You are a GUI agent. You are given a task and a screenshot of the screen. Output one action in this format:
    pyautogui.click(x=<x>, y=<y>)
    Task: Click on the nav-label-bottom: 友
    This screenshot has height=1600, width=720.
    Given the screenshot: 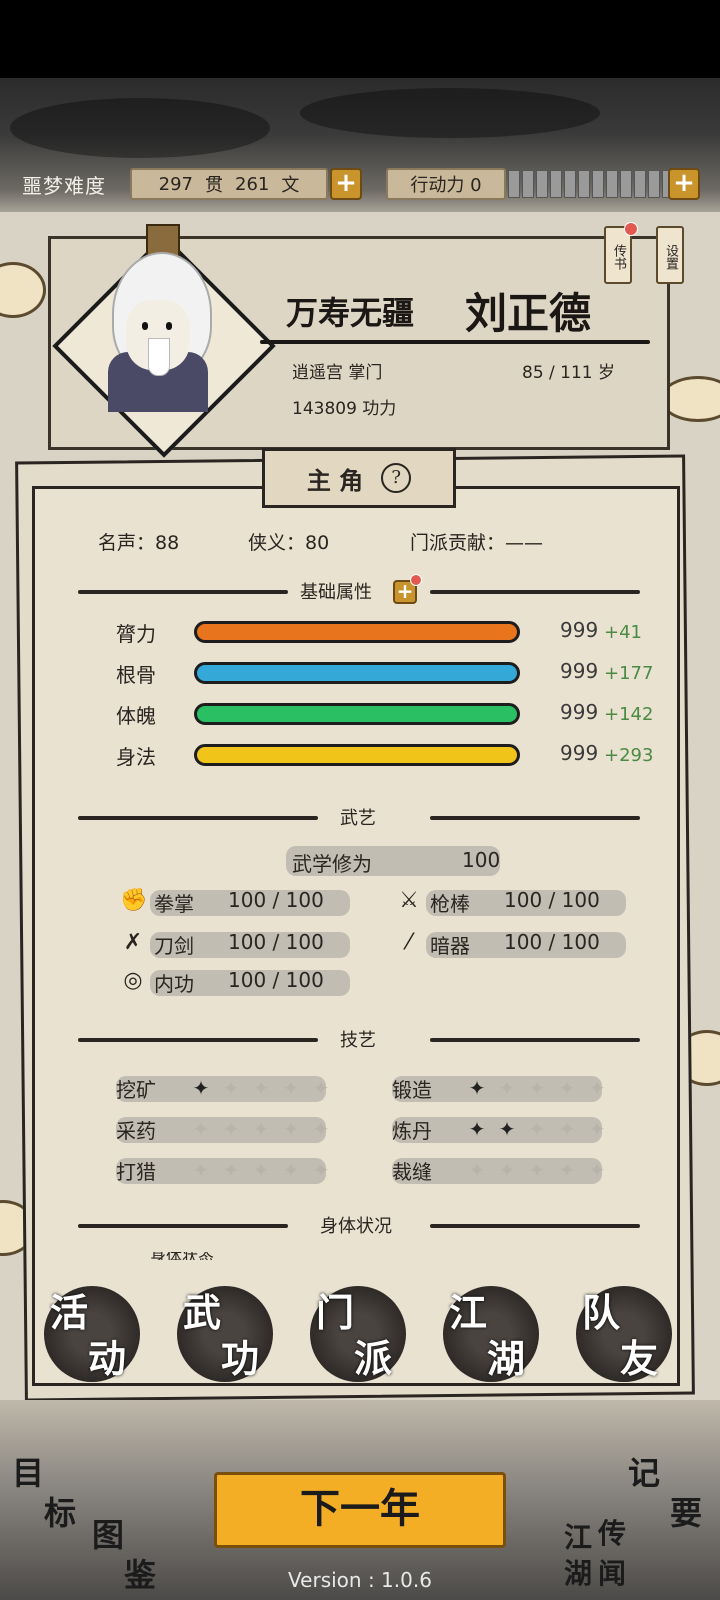 What is the action you would take?
    pyautogui.click(x=639, y=1358)
    